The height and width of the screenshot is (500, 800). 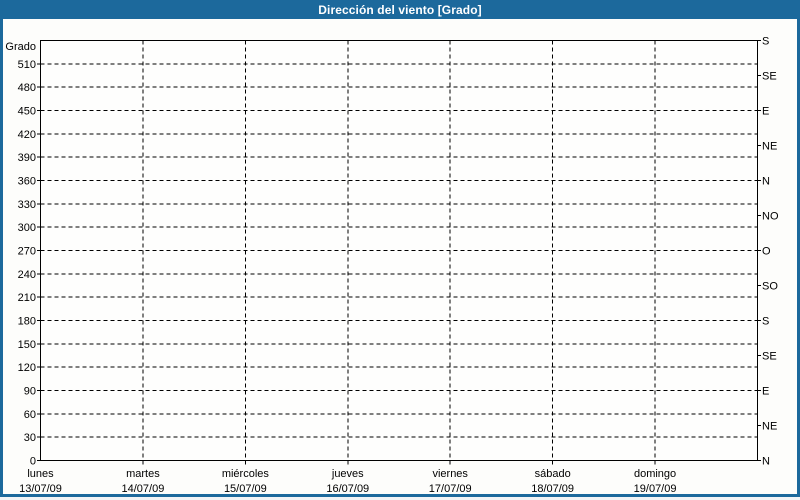 I want to click on y-axis-tick-label: 120, so click(x=27, y=368).